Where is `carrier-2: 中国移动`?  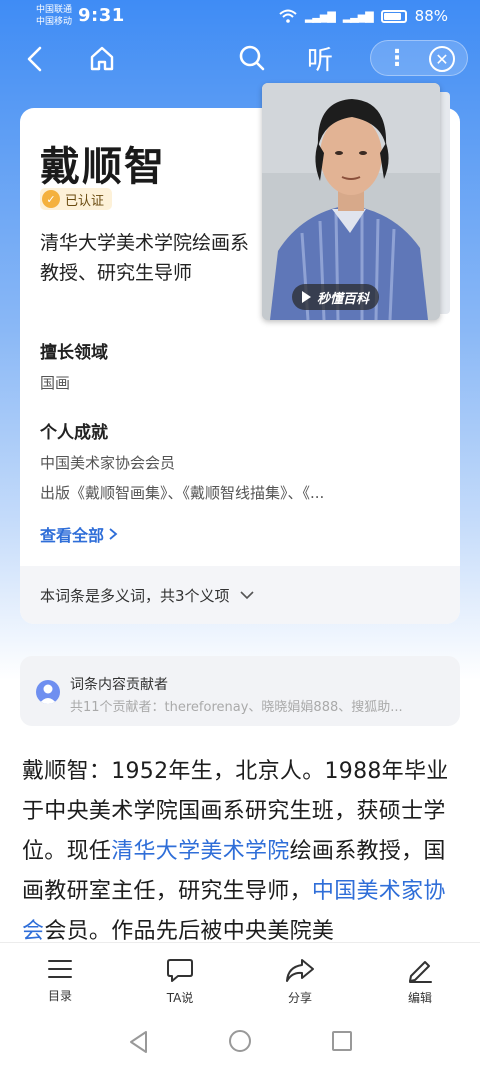 carrier-2: 中国移动 is located at coordinates (54, 22).